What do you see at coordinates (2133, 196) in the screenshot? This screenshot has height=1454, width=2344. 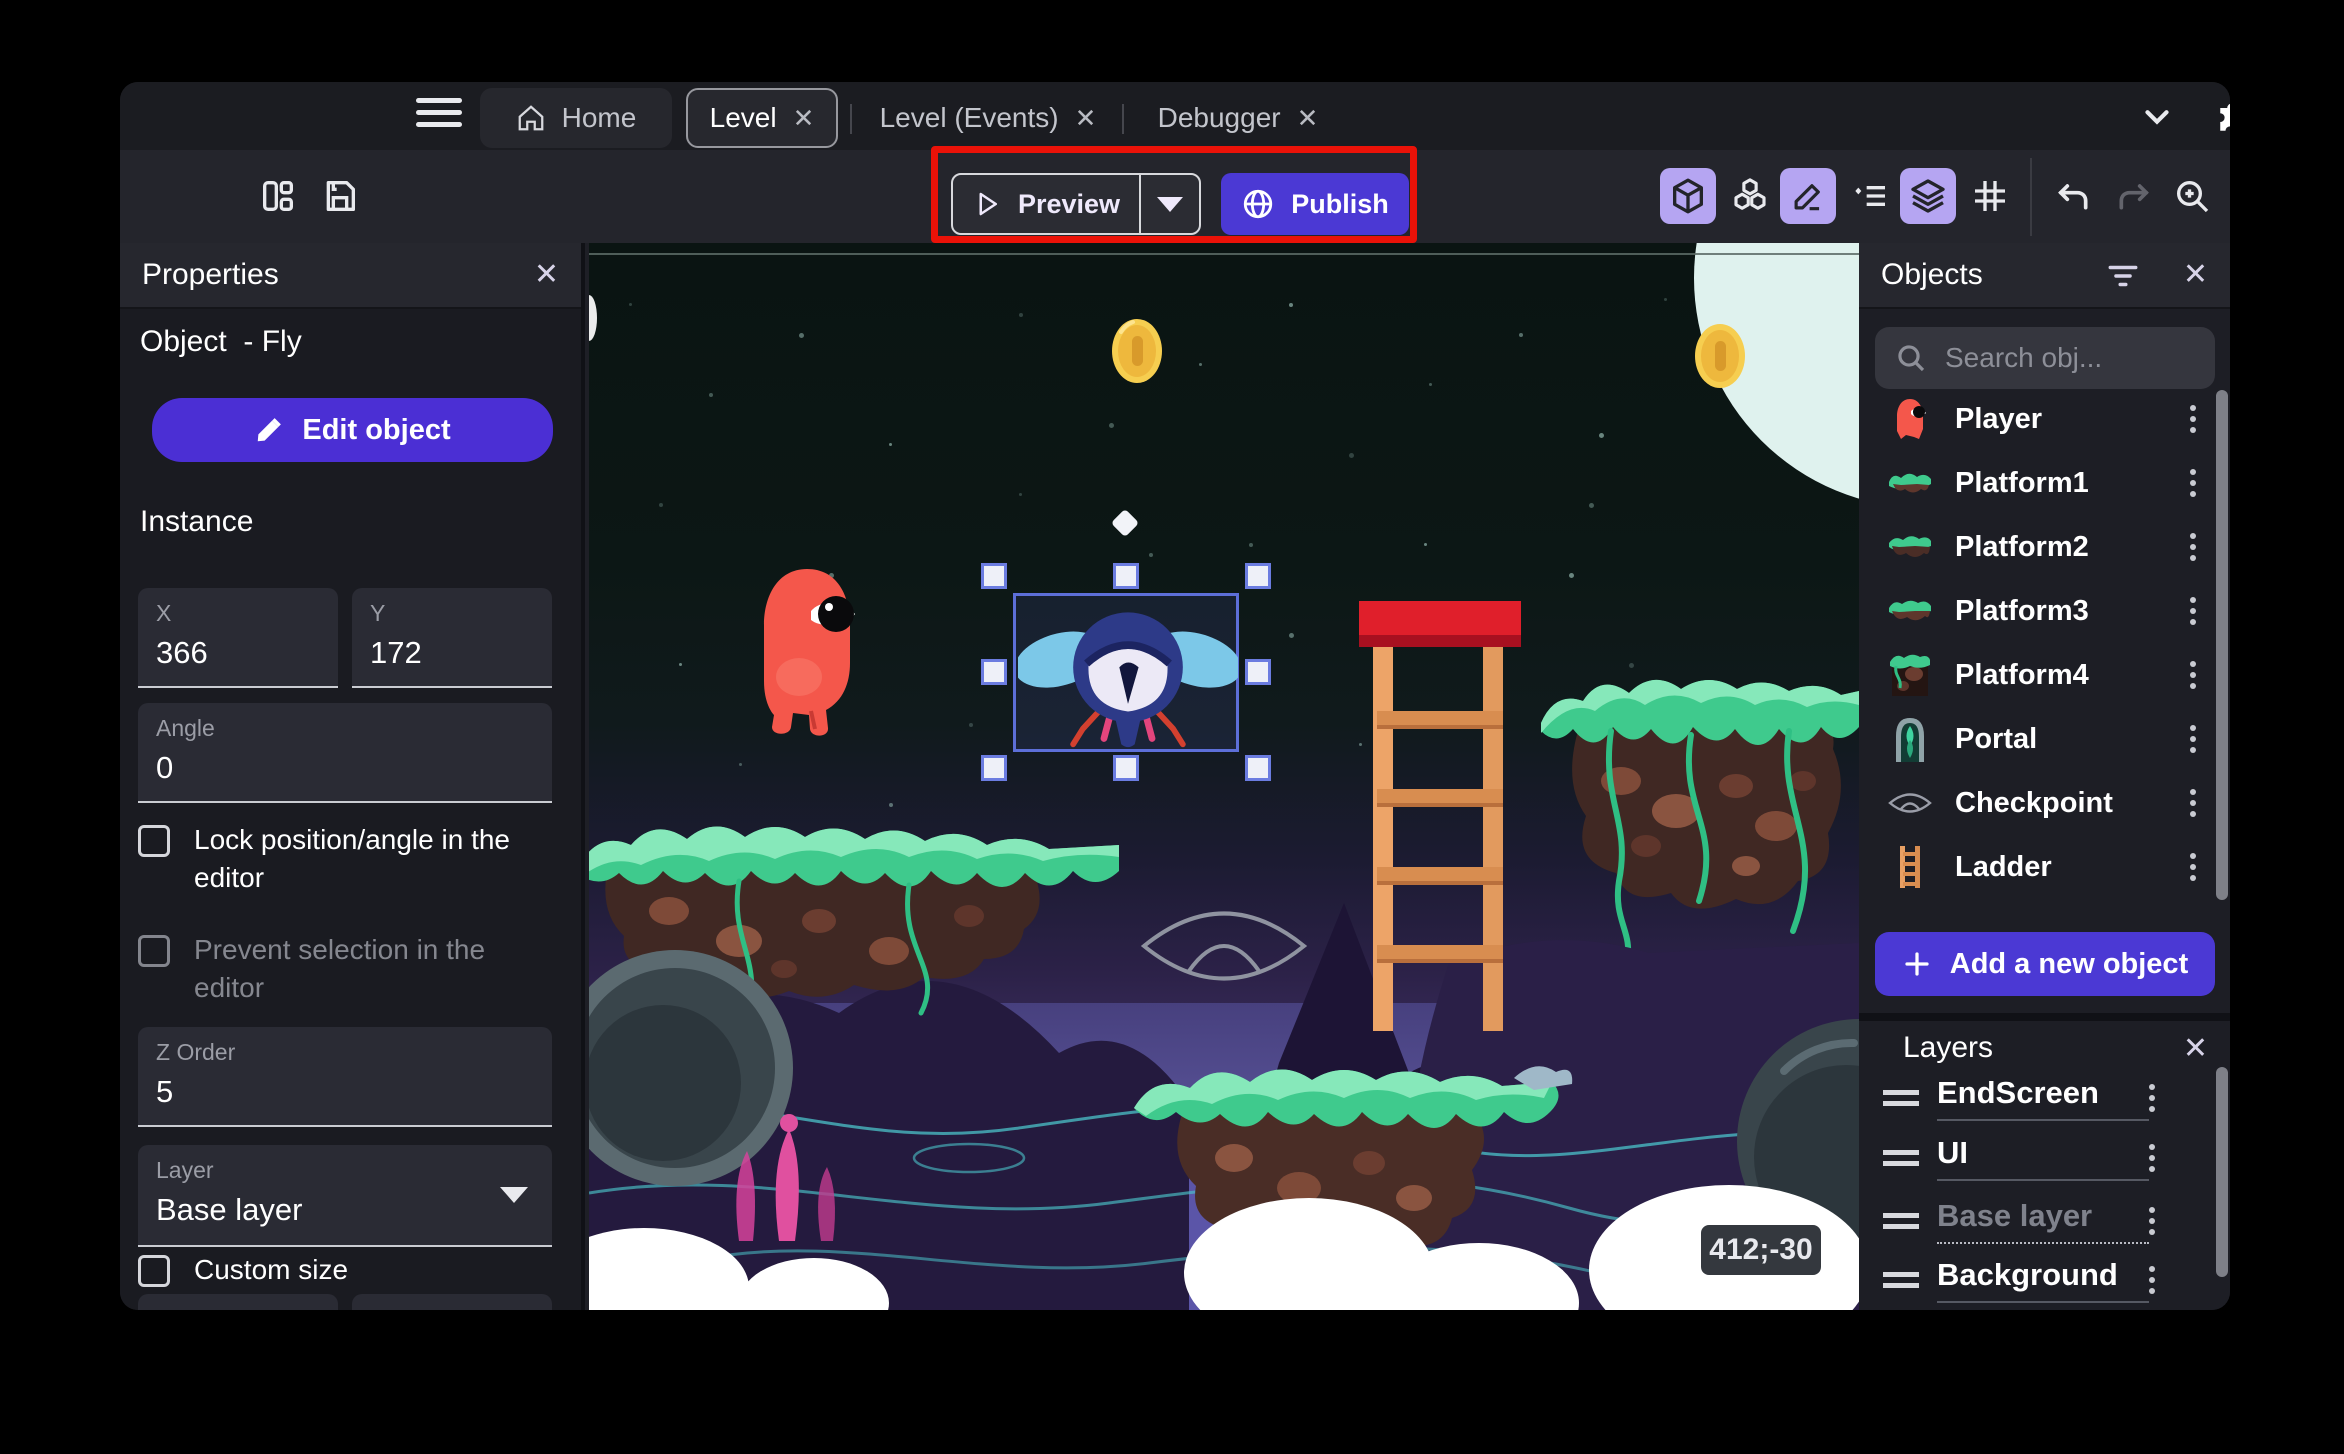 I see `redo-icon` at bounding box center [2133, 196].